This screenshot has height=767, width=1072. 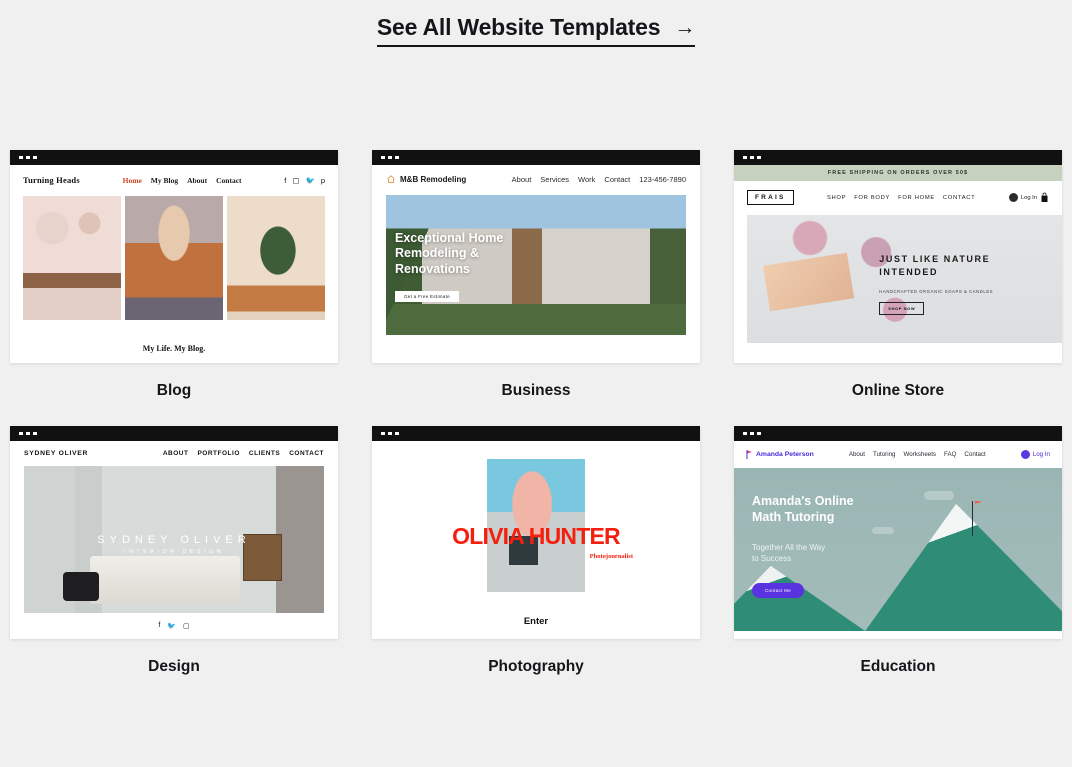 I want to click on nav-item-about: ABOUT, so click(x=176, y=453).